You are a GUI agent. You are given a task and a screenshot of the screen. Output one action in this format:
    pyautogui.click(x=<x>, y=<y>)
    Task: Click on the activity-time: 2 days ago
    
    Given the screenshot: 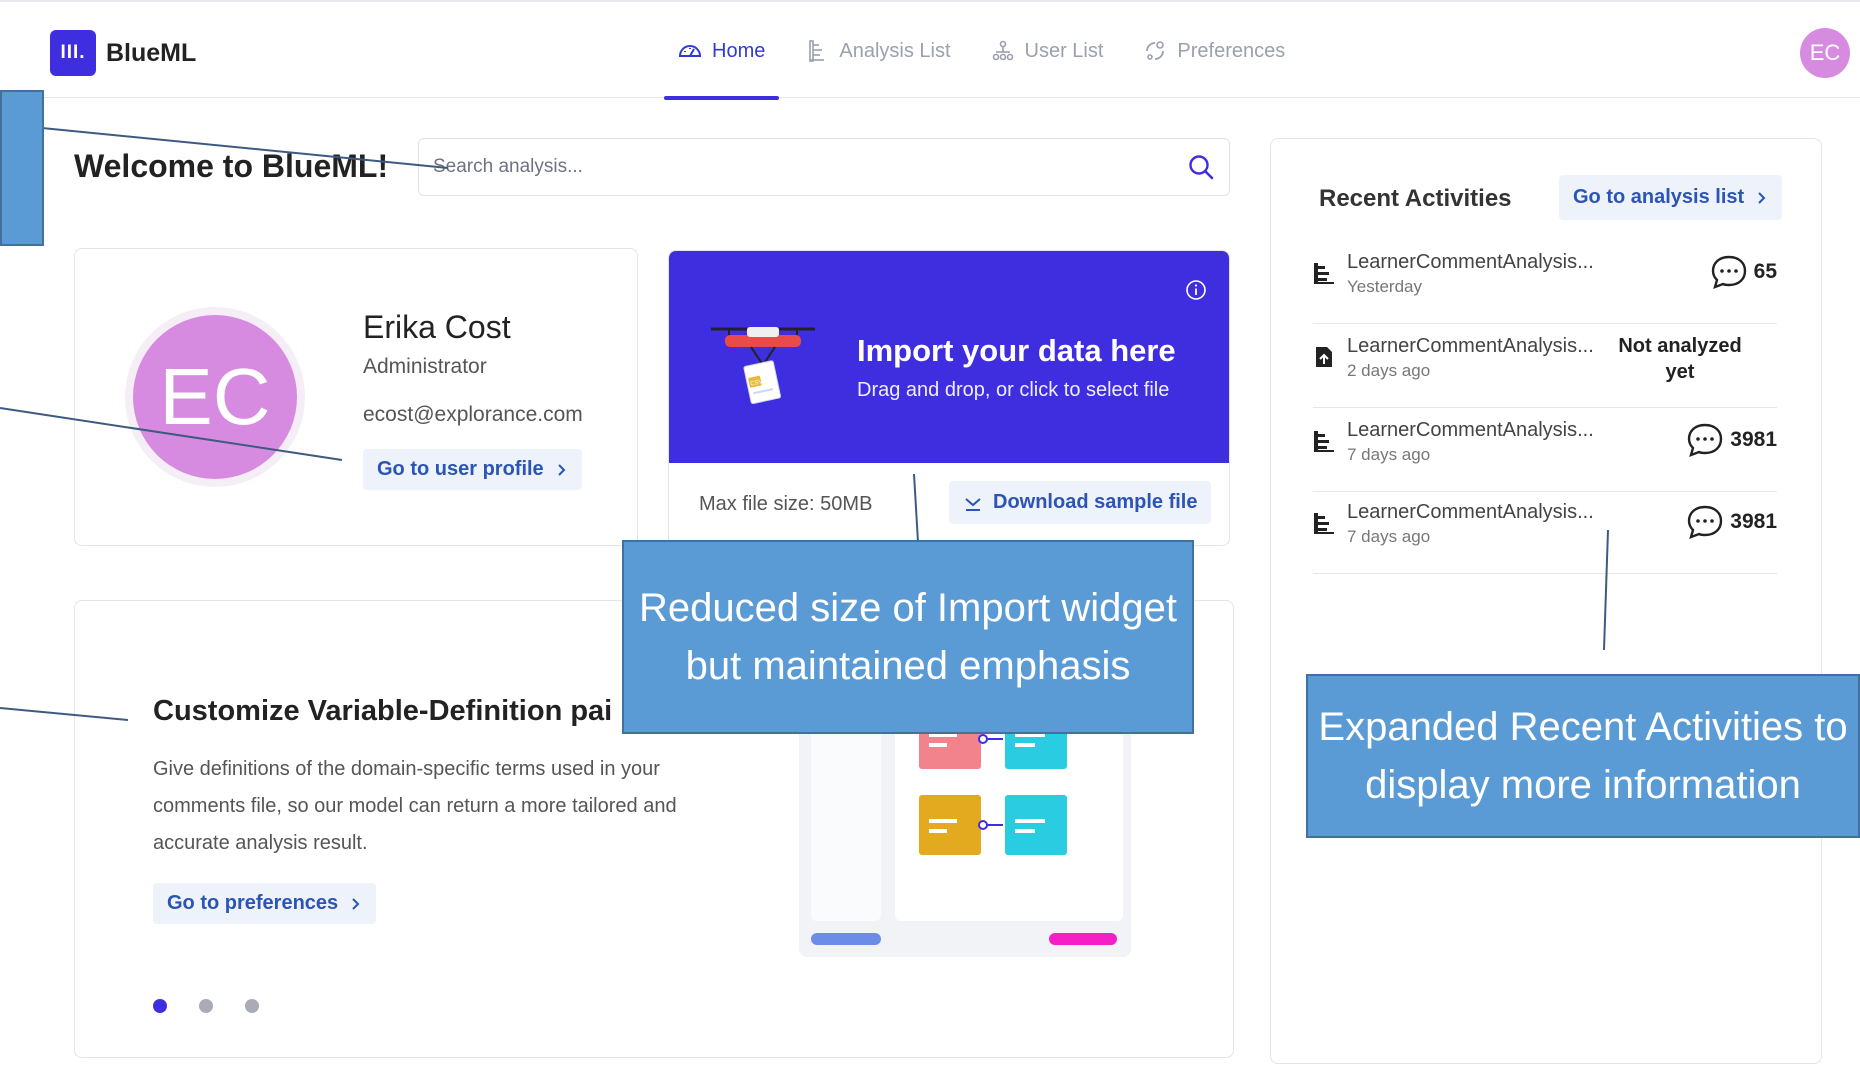 What is the action you would take?
    pyautogui.click(x=1389, y=370)
    